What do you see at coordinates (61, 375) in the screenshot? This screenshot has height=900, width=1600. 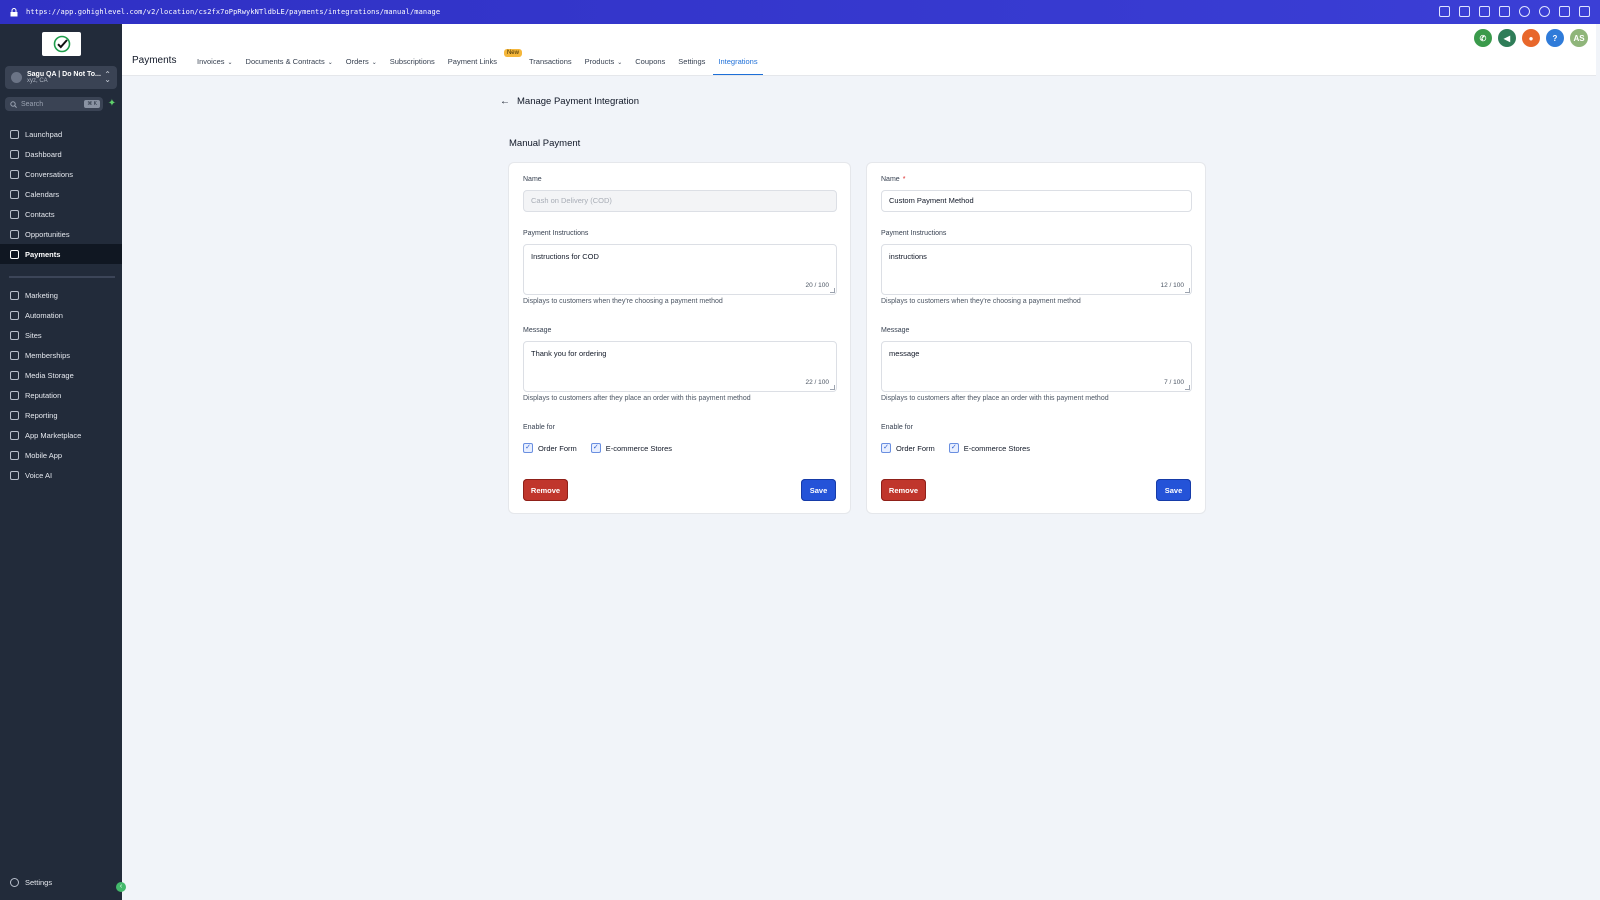 I see `sidebar-item-media-storage: Media Storage` at bounding box center [61, 375].